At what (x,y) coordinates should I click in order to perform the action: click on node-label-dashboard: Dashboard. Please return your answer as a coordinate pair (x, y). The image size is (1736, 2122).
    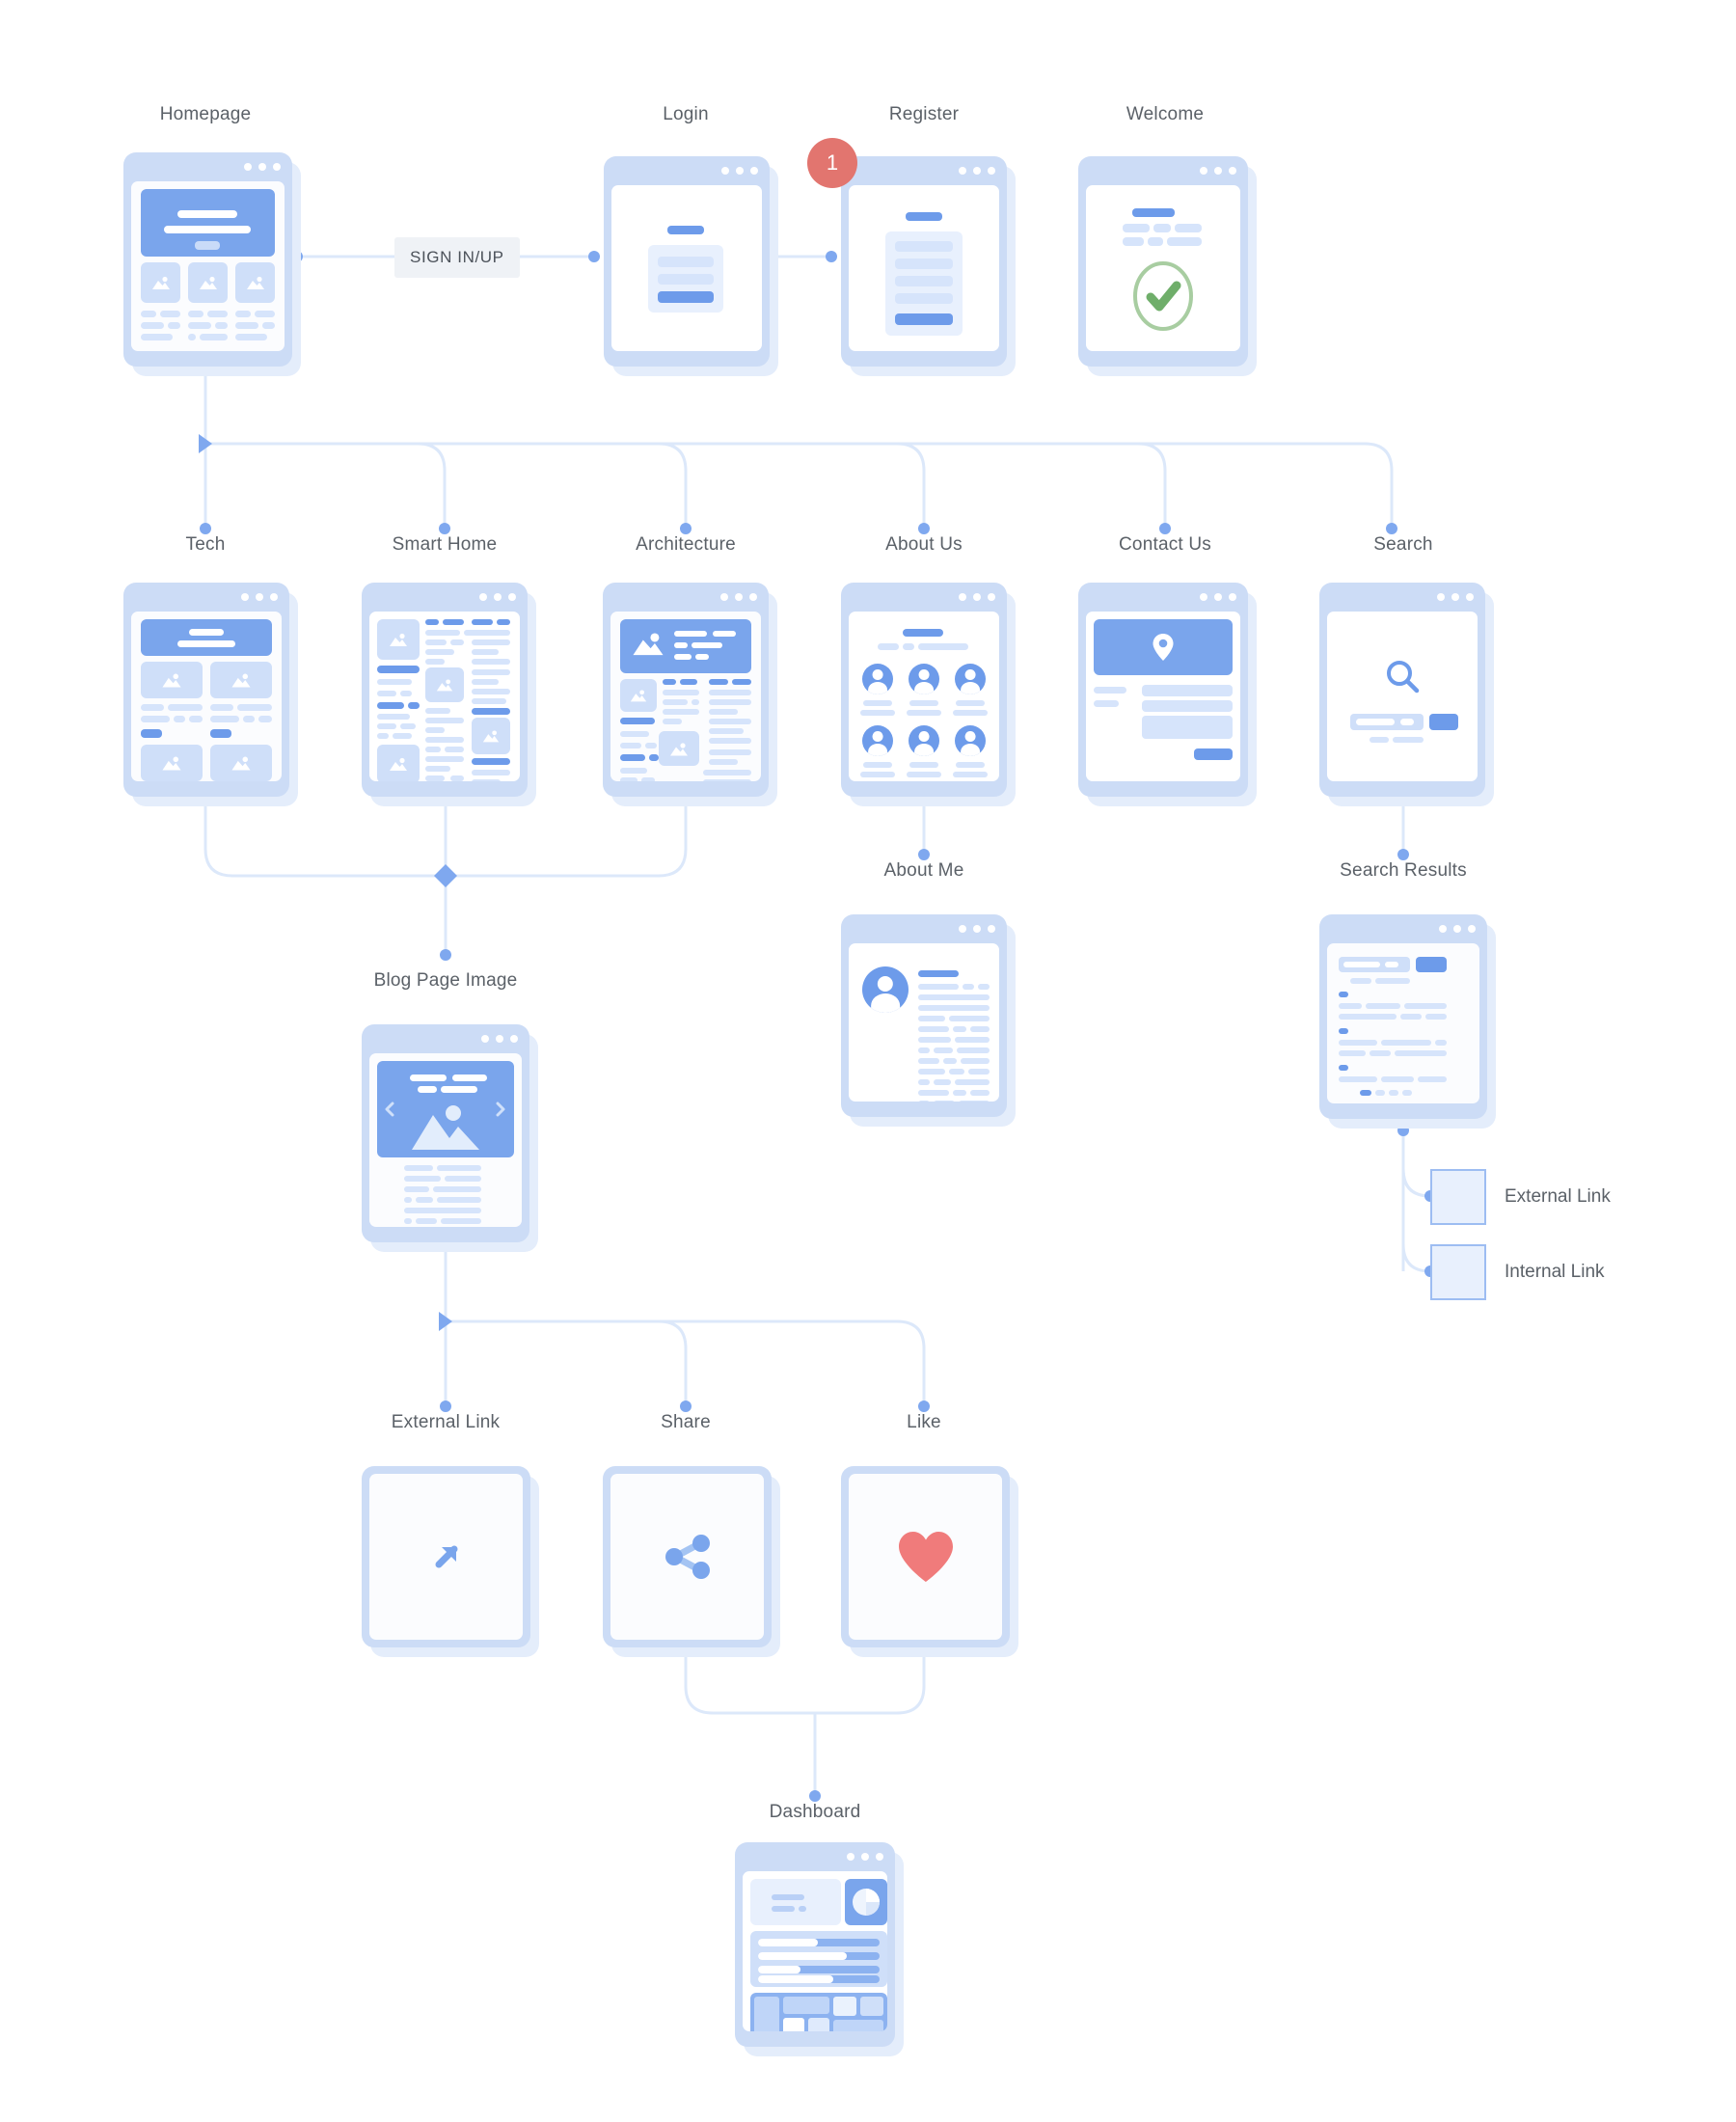
    Looking at the image, I should click on (815, 1812).